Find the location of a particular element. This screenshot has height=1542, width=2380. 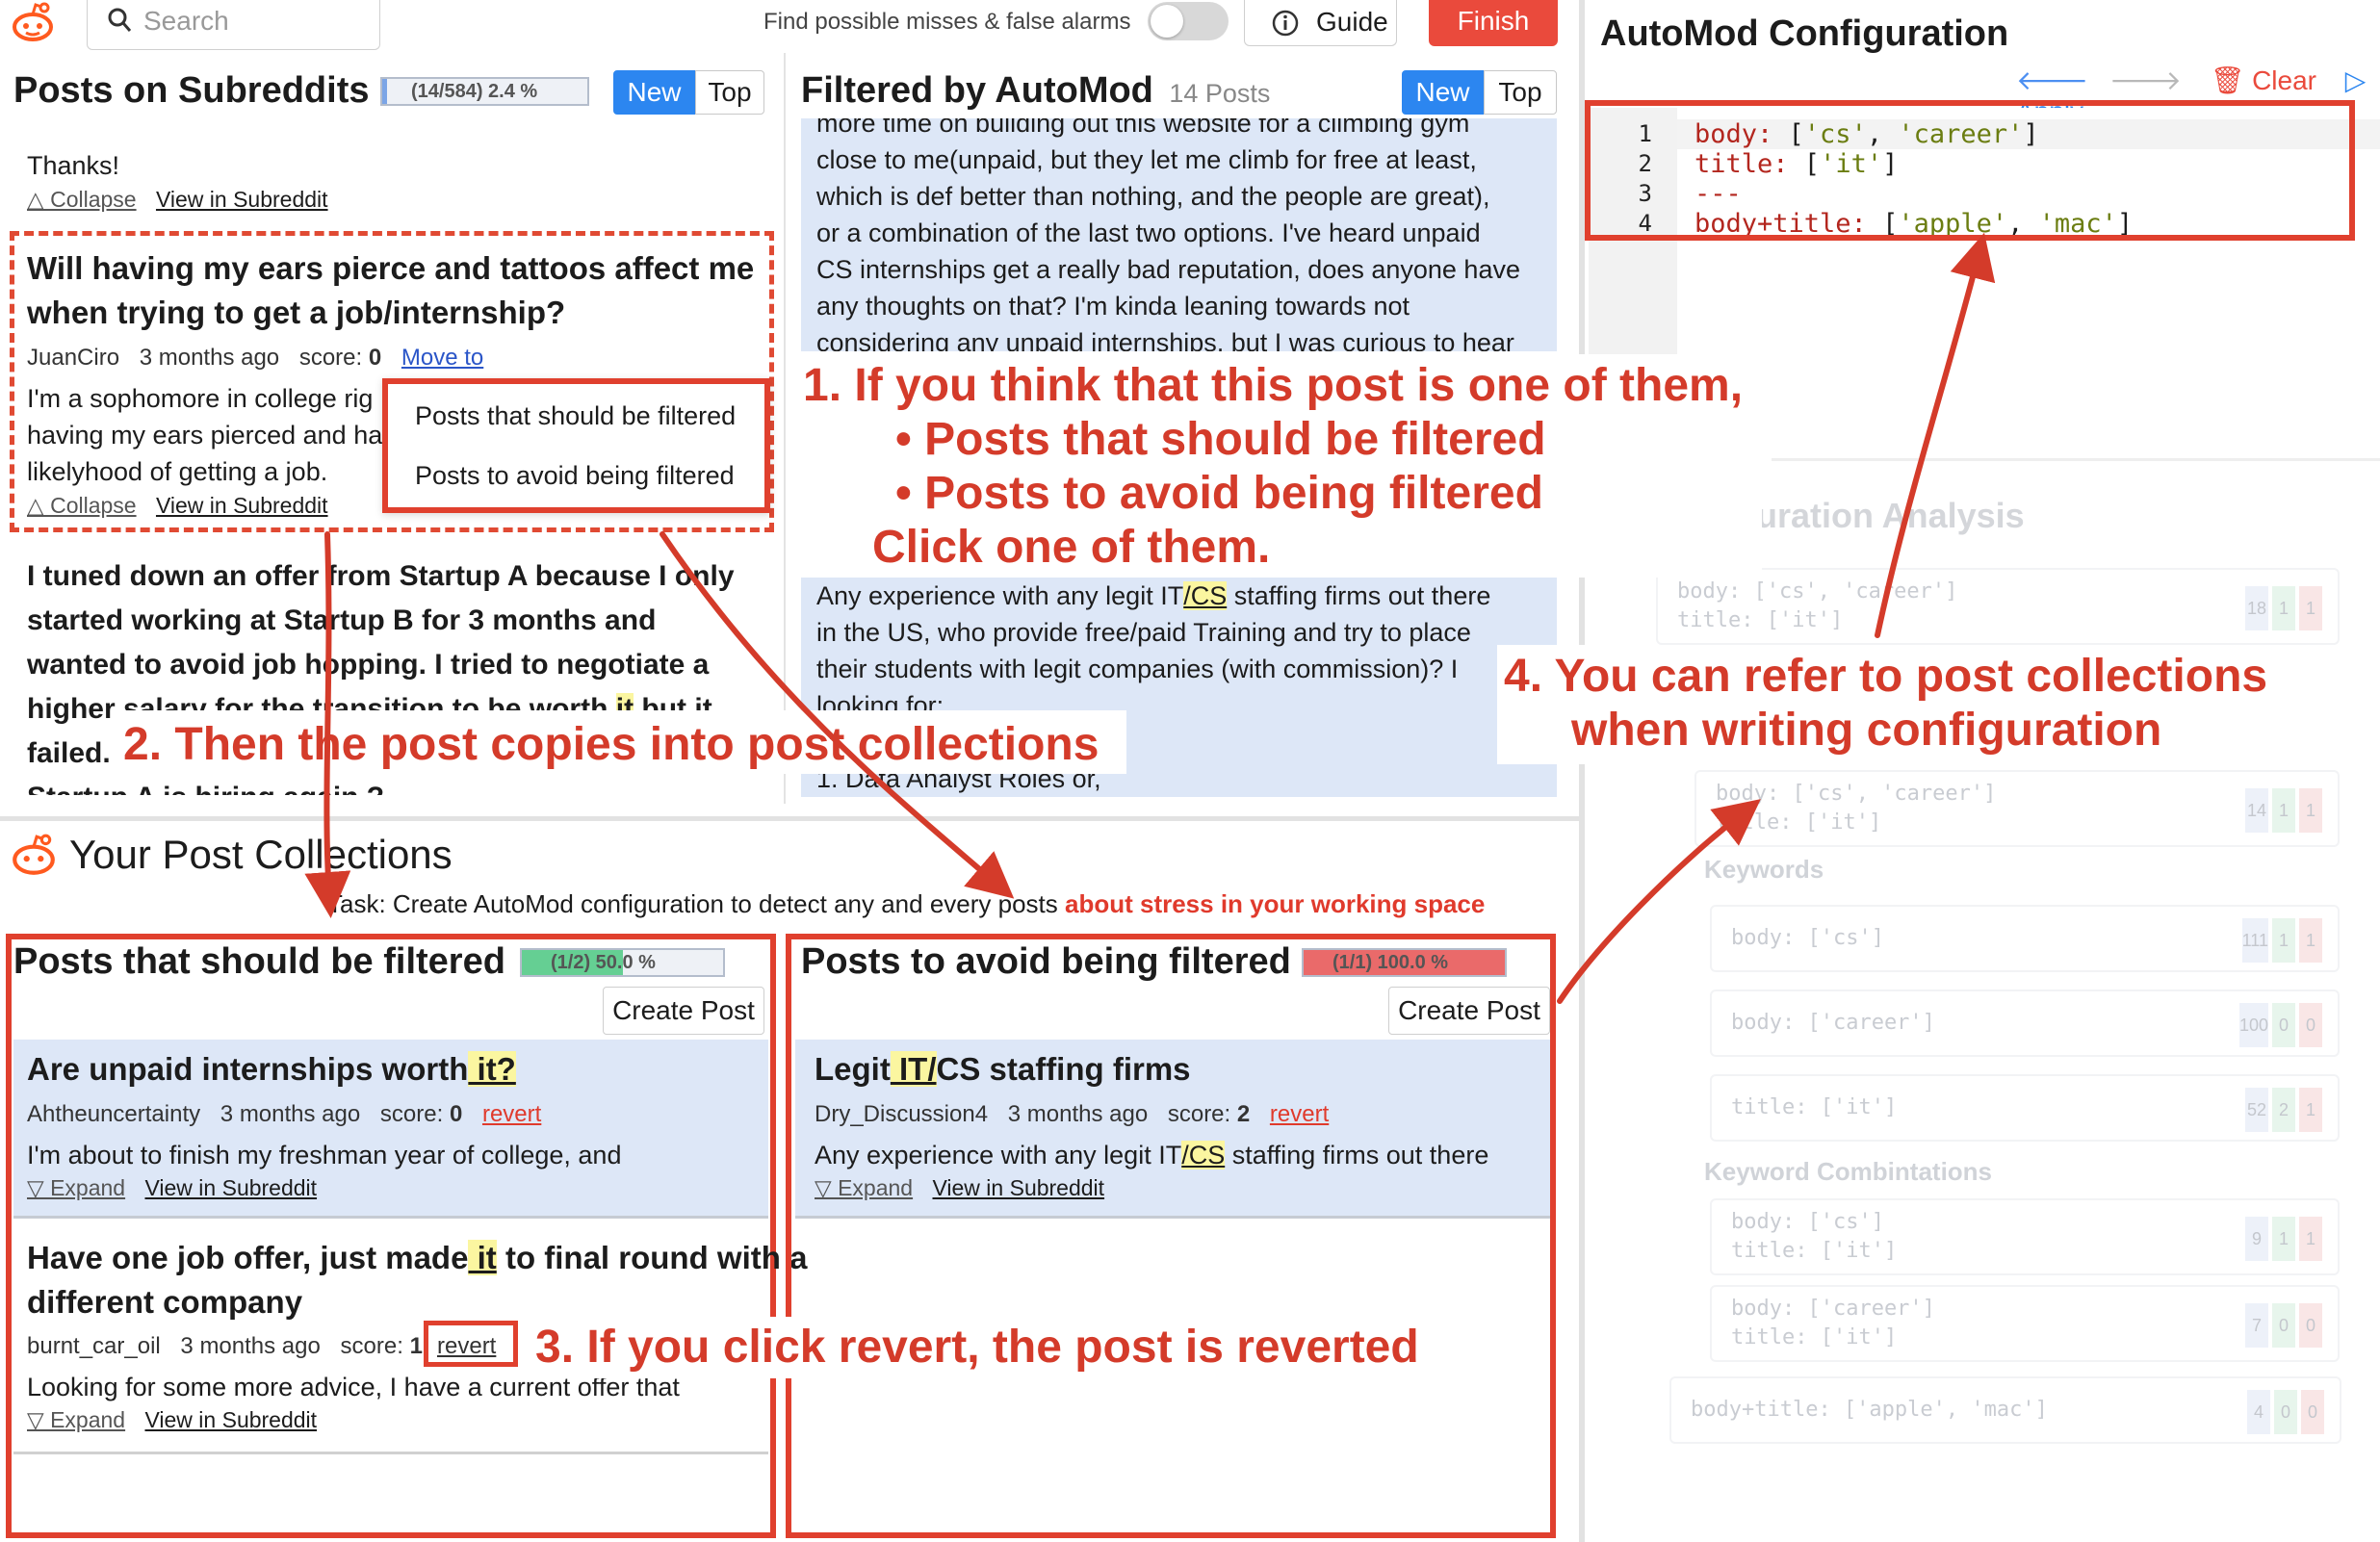

arrow-to-filtered is located at coordinates (328, 725).